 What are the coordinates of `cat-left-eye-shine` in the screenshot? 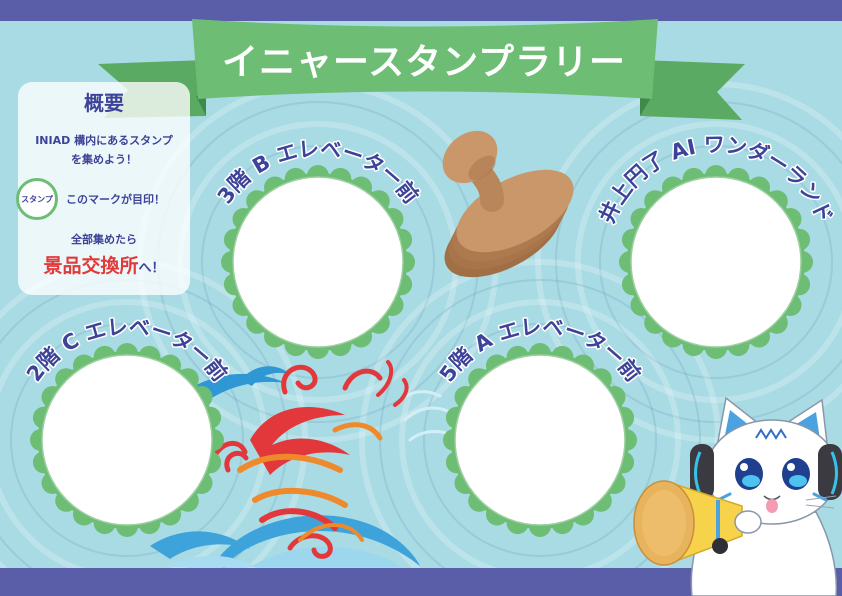 It's located at (751, 481).